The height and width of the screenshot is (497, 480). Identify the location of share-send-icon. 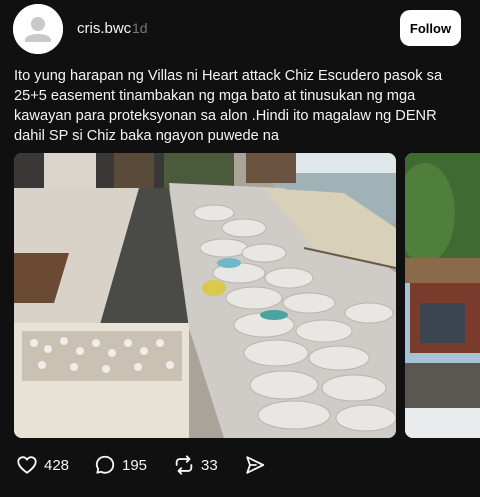
(255, 465).